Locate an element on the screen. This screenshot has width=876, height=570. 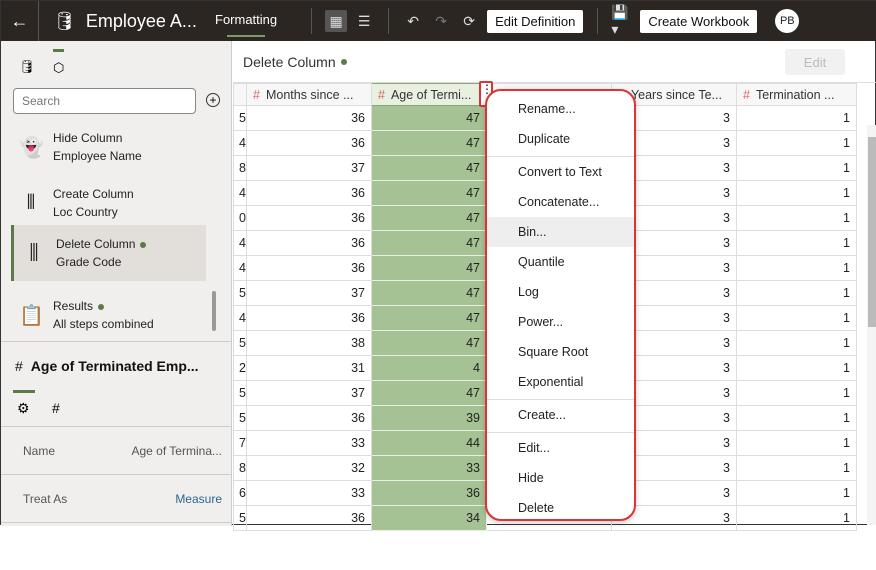
search-input is located at coordinates (104, 101).